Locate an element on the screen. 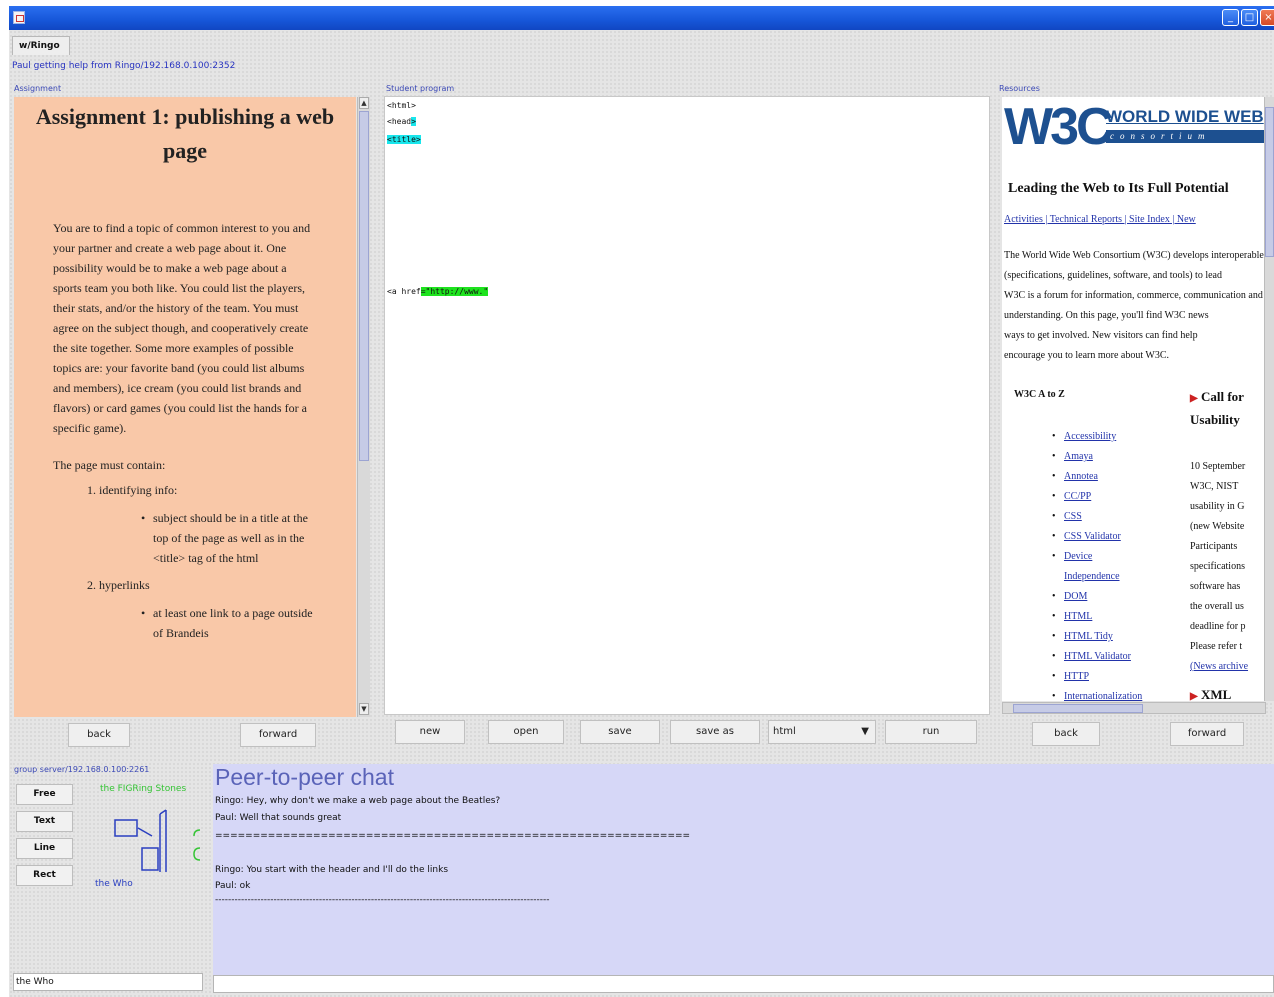  code-text: <a href is located at coordinates (404, 291).